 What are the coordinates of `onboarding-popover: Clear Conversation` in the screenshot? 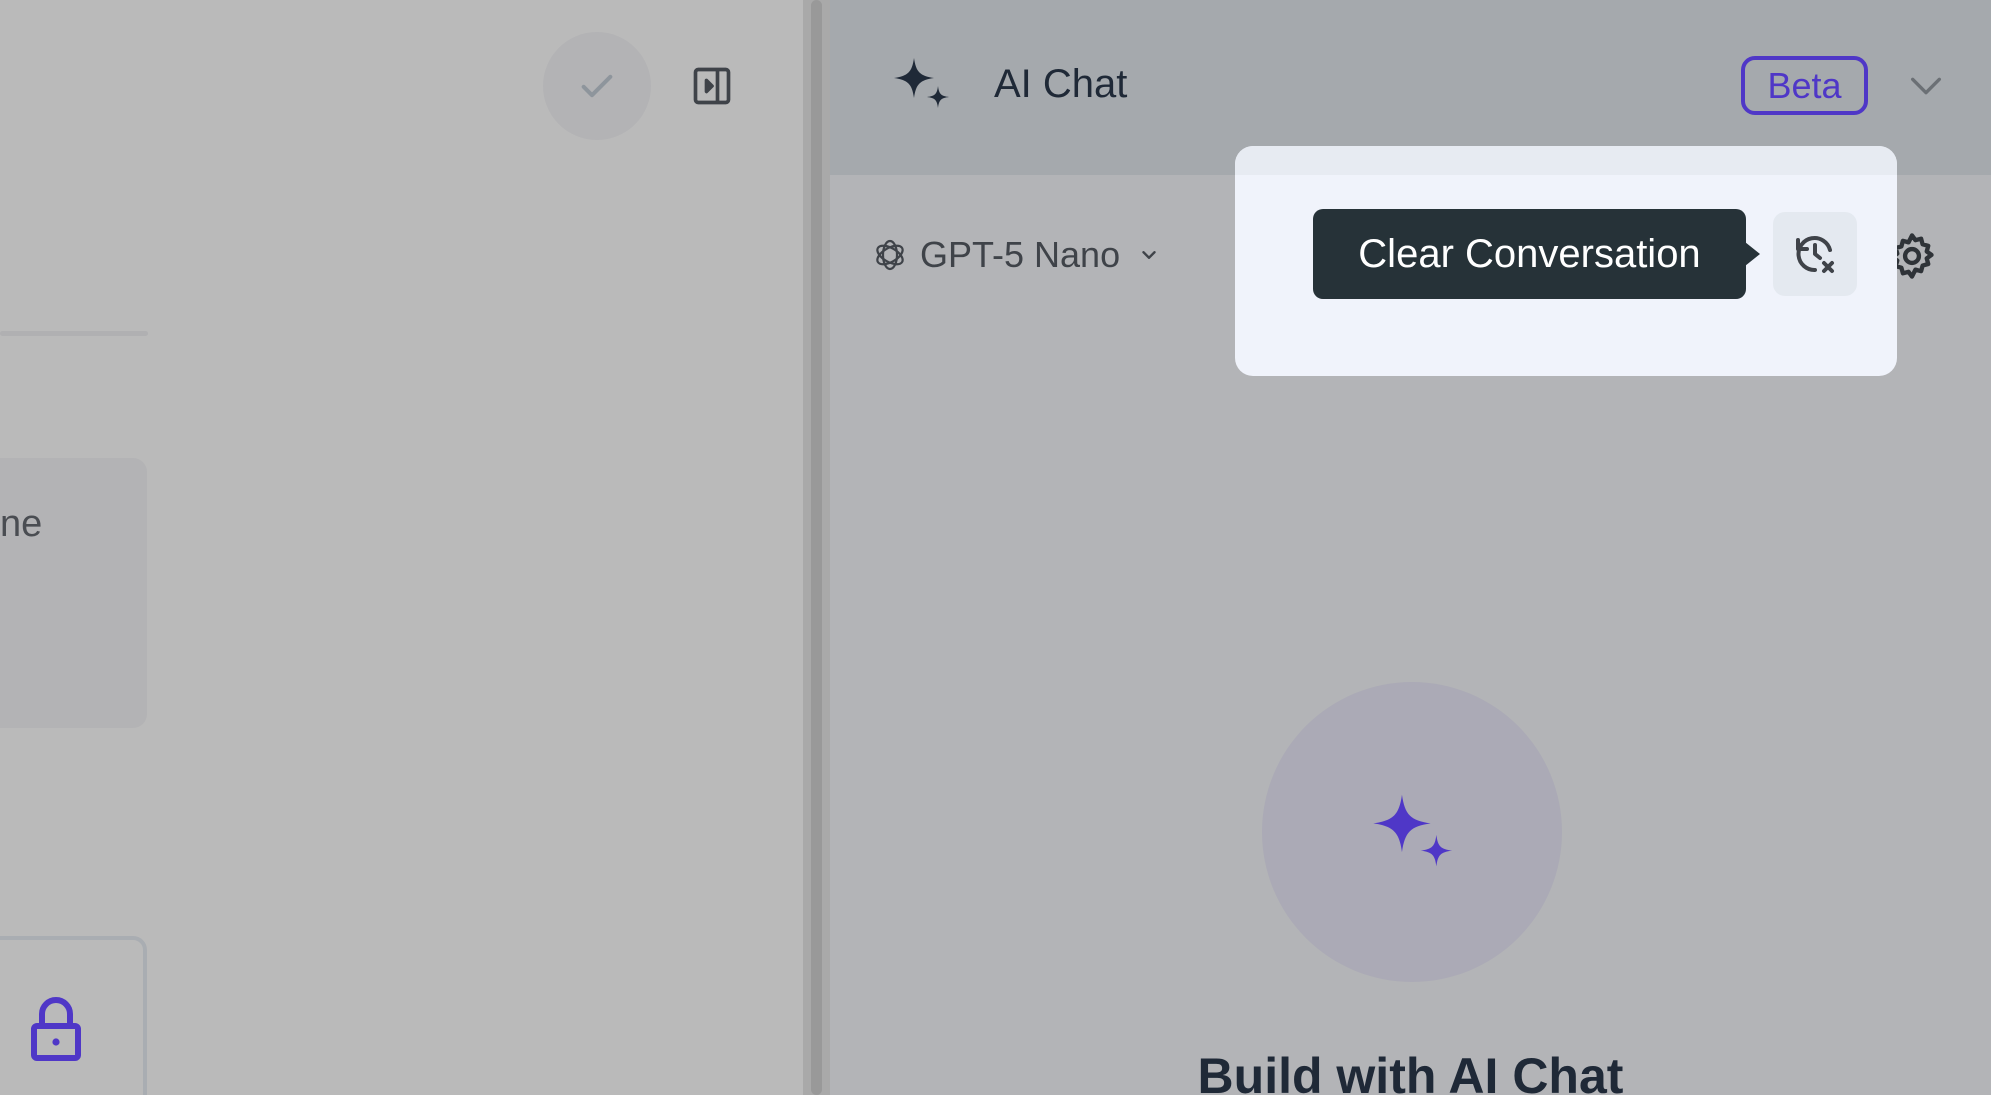 It's located at (1566, 261).